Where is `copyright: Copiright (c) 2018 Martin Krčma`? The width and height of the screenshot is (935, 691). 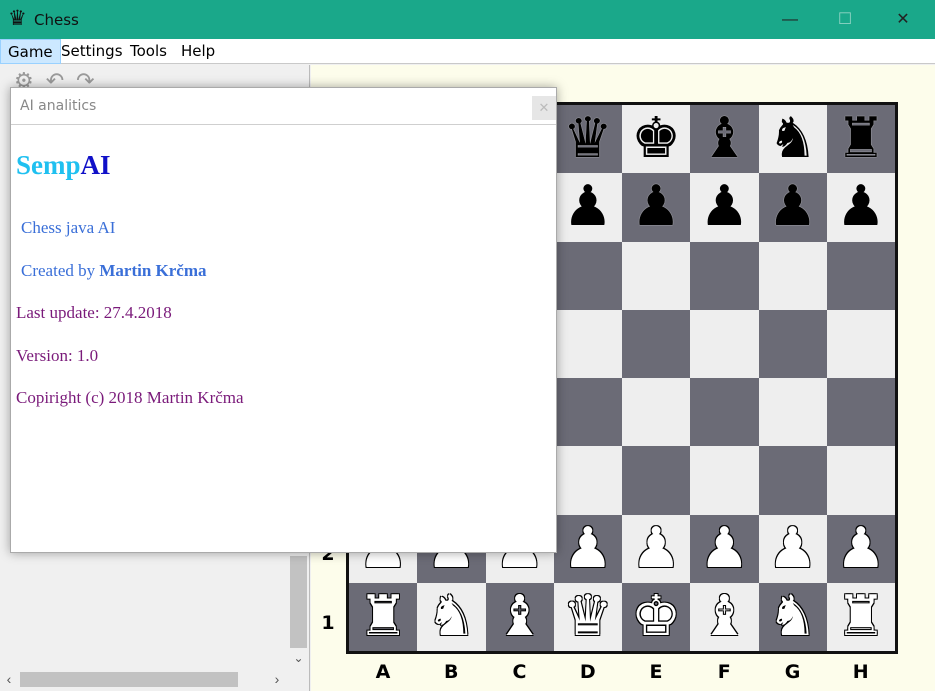
copyright: Copiright (c) 2018 Martin Krčma is located at coordinates (130, 397).